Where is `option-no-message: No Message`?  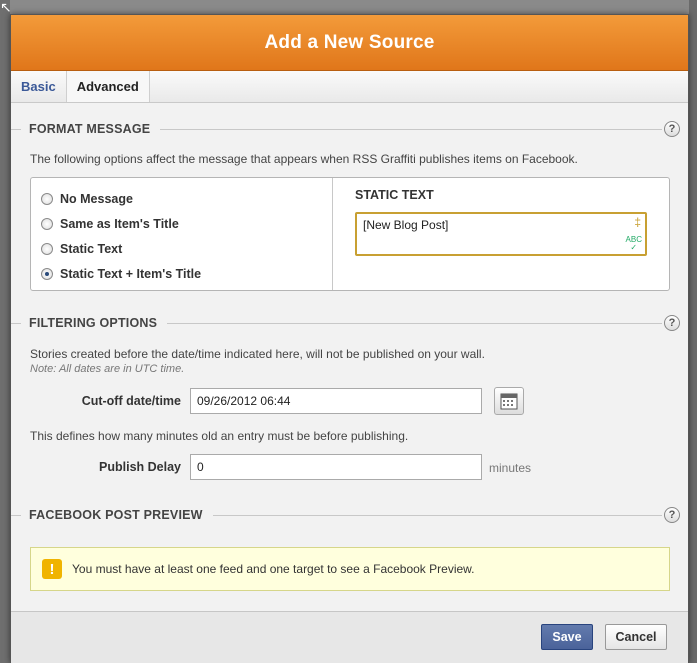
option-no-message: No Message is located at coordinates (181, 198).